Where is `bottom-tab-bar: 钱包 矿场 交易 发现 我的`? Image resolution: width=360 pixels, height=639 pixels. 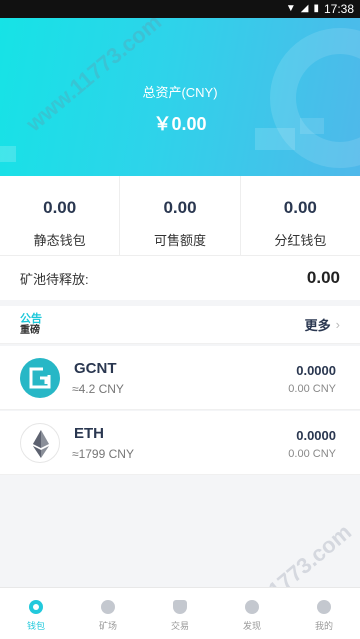
bottom-tab-bar: 钱包 矿场 交易 发现 我的 is located at coordinates (180, 613).